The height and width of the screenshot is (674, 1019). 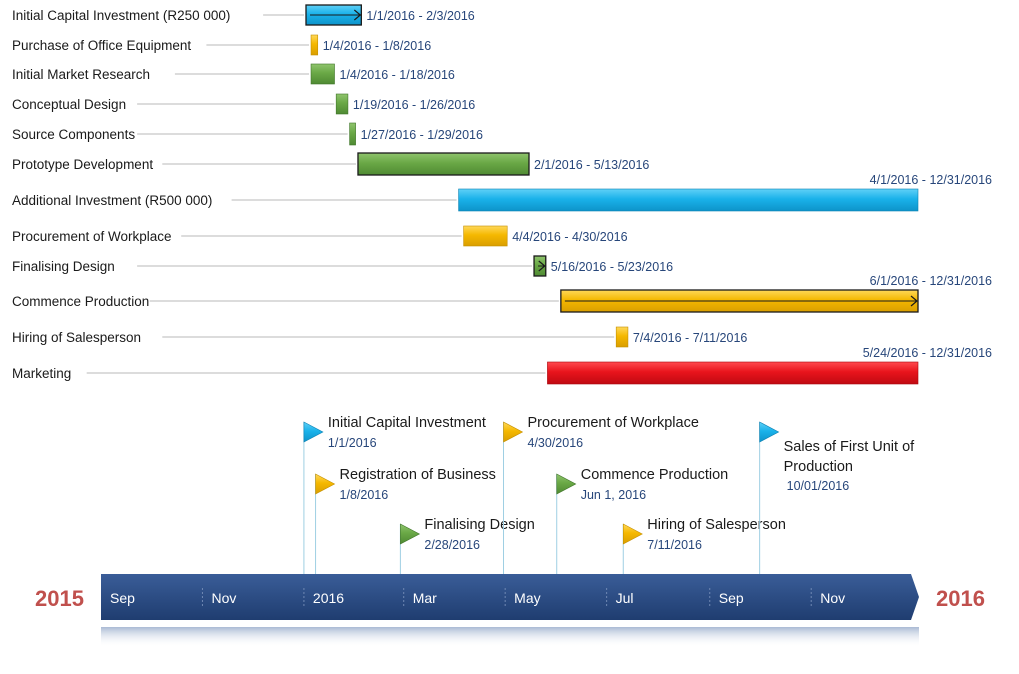 What do you see at coordinates (41, 373) in the screenshot?
I see `task-label: Marketing` at bounding box center [41, 373].